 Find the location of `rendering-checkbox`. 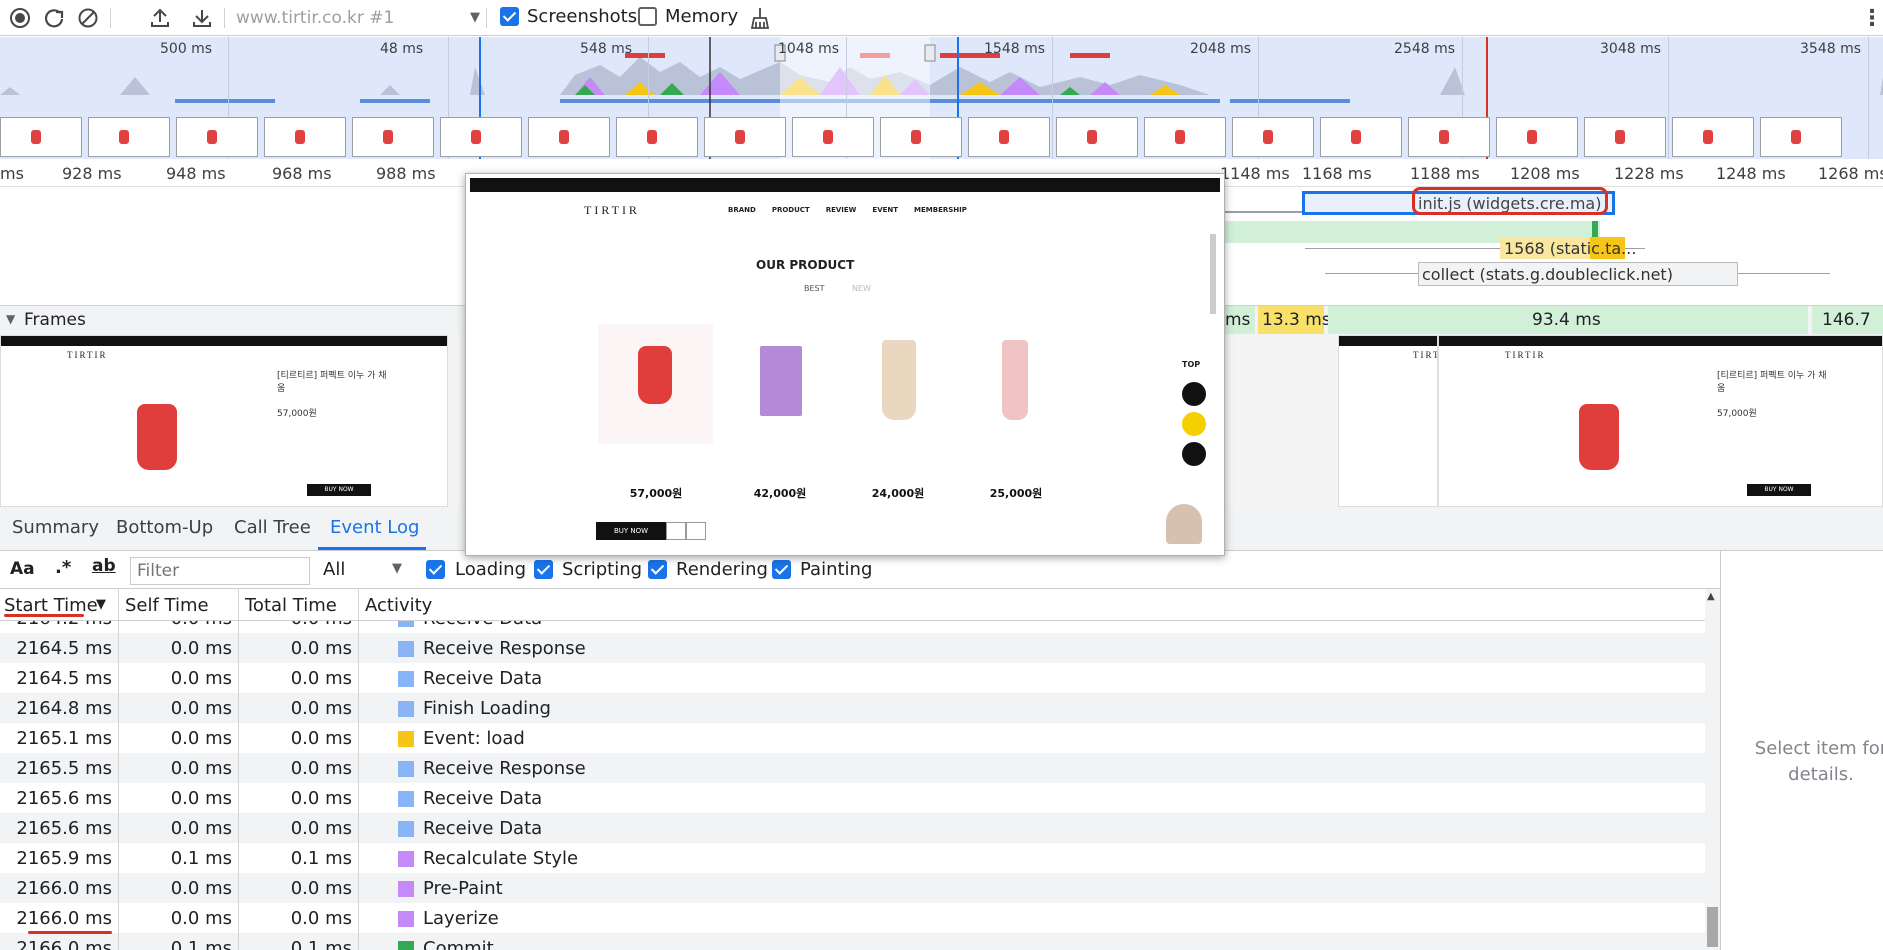

rendering-checkbox is located at coordinates (657, 569).